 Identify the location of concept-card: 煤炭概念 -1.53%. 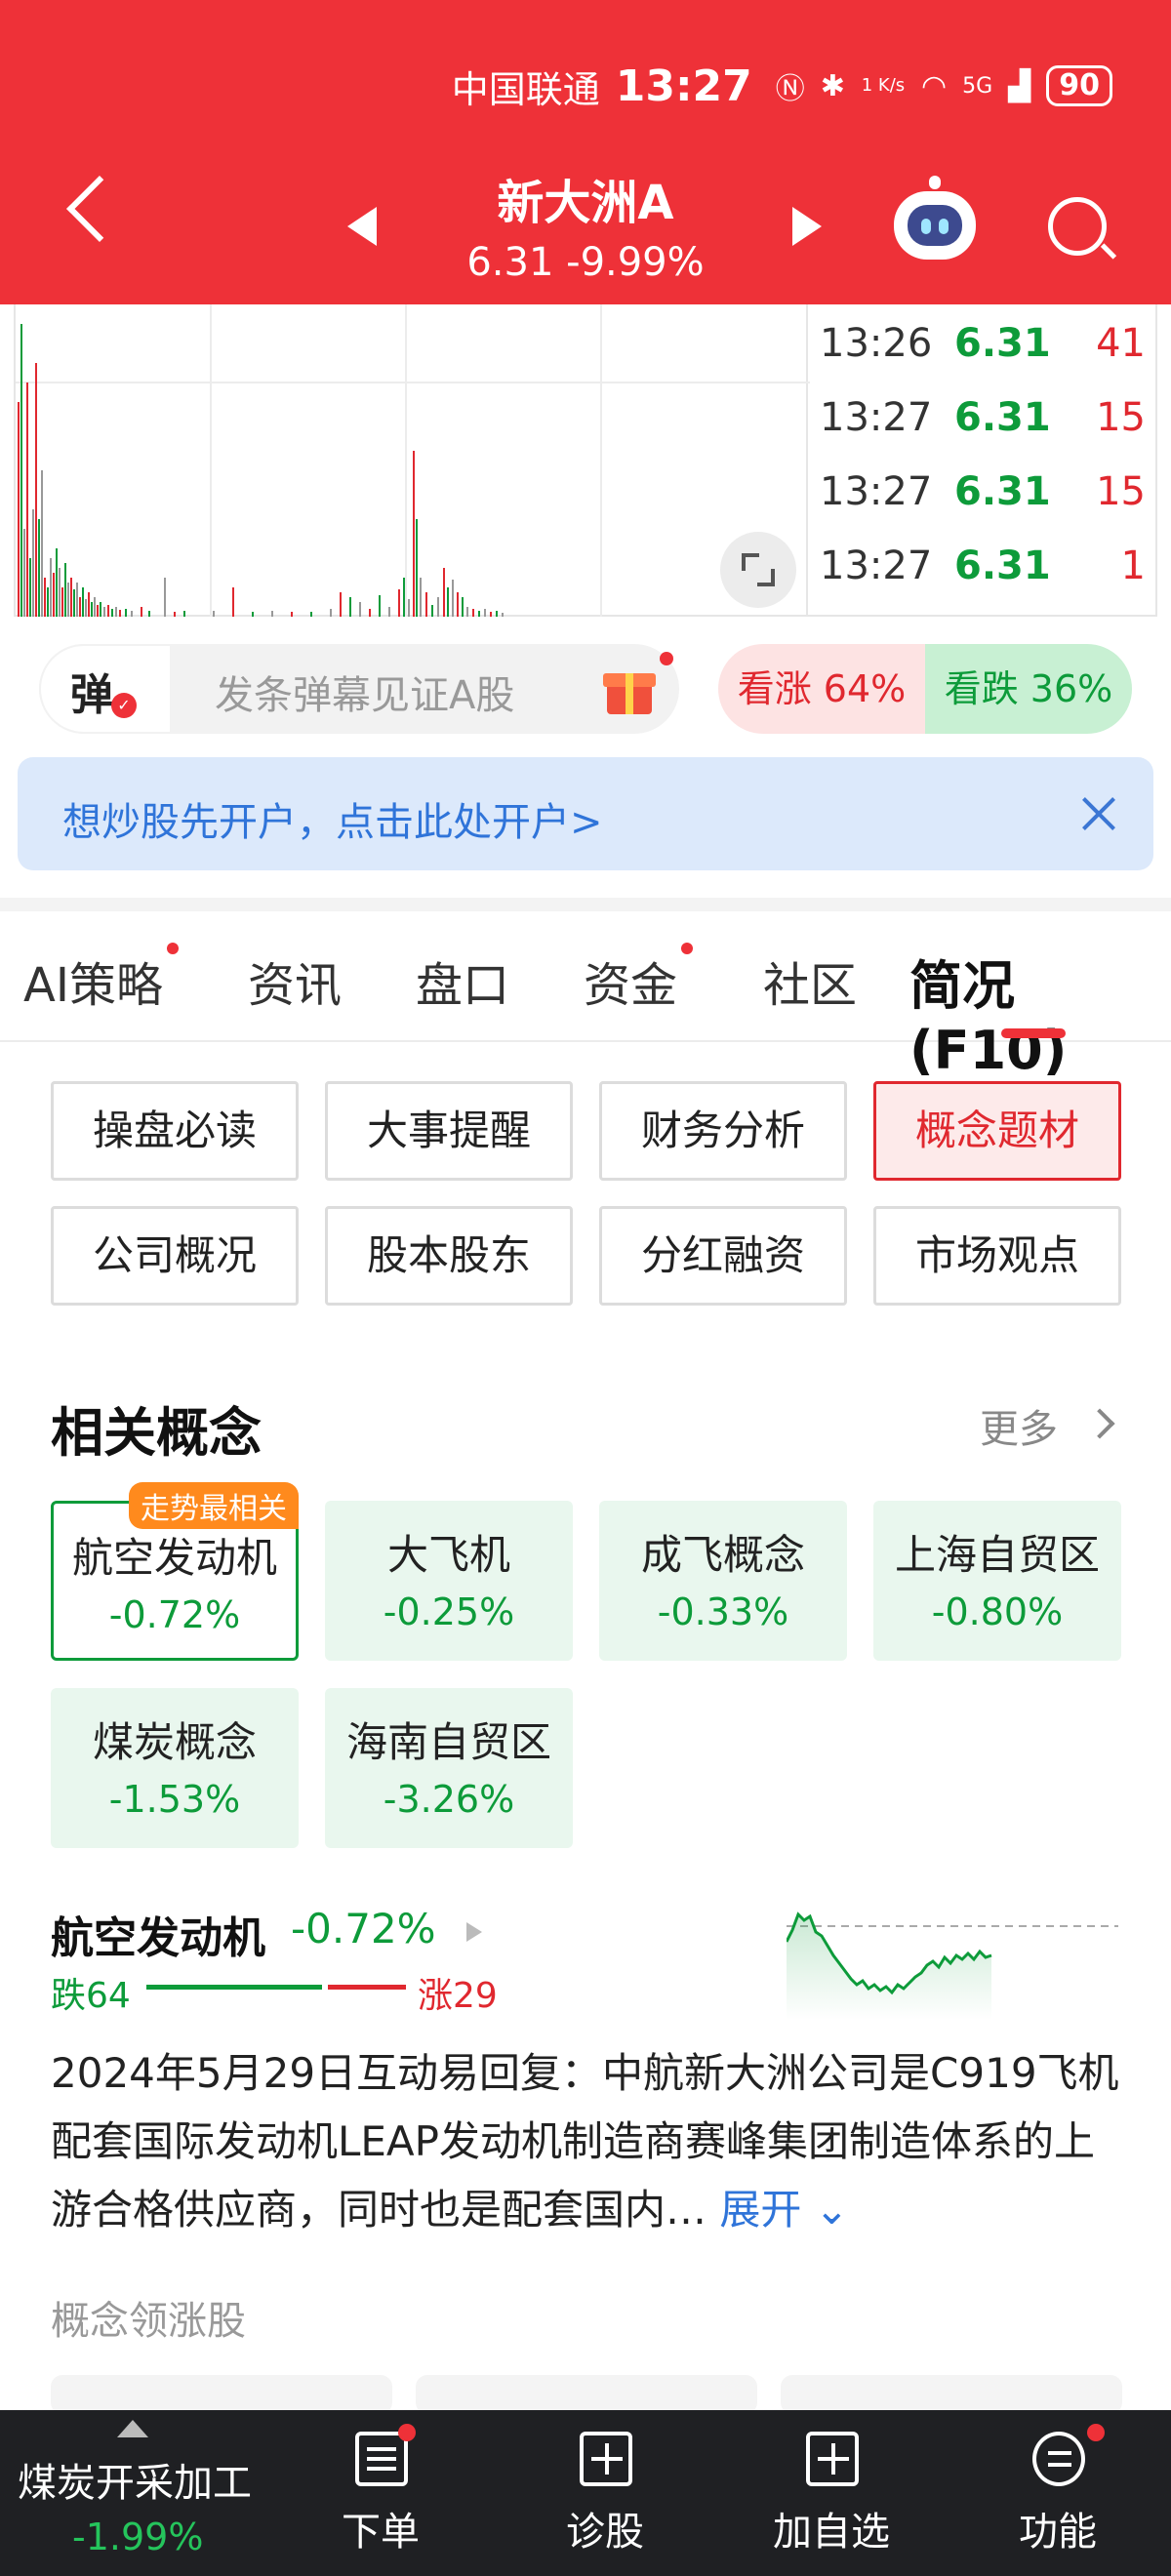
(175, 1768).